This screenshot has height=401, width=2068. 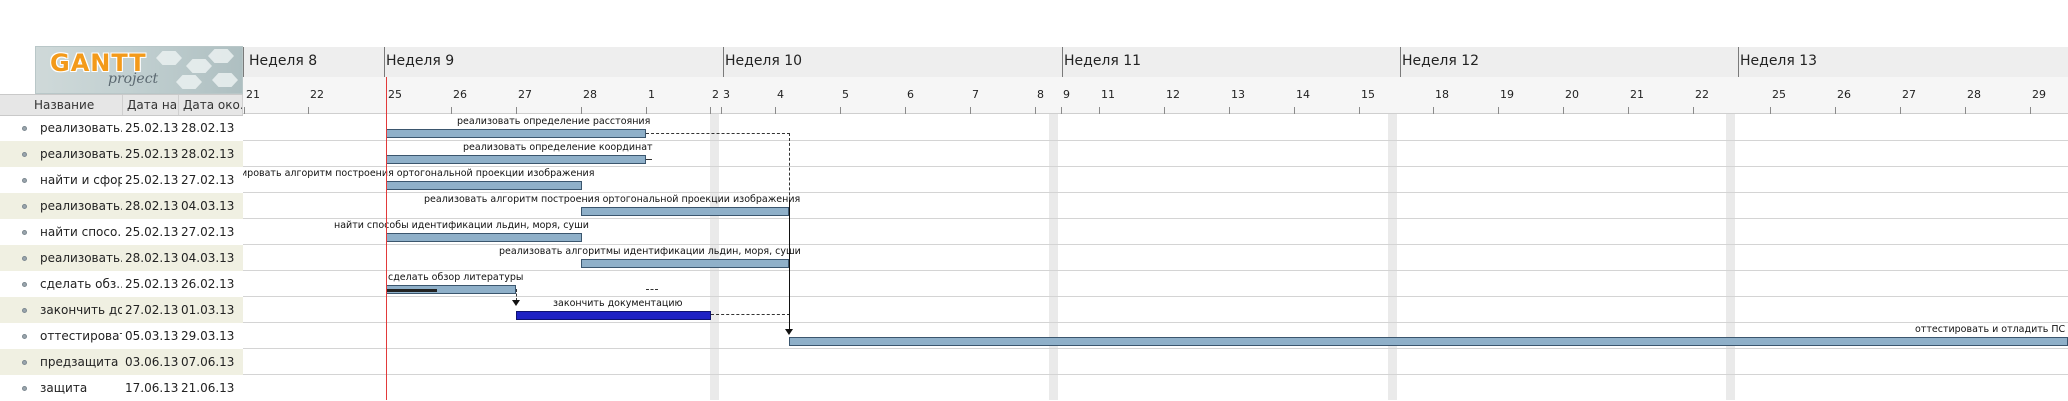 I want to click on task-start-date: 17.06.13, so click(x=152, y=388).